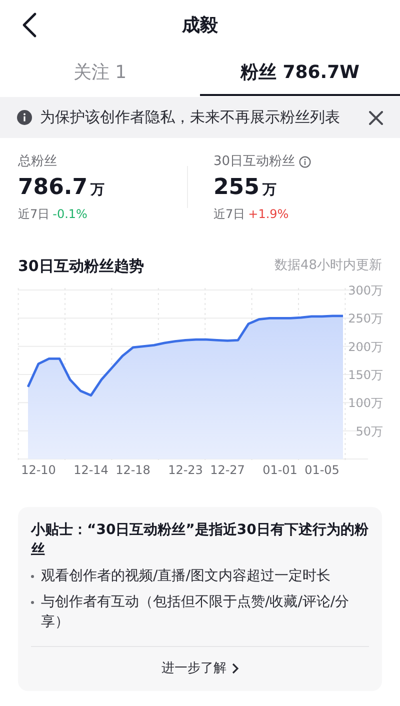 The image size is (400, 706). I want to click on stat-value: 255, so click(237, 188).